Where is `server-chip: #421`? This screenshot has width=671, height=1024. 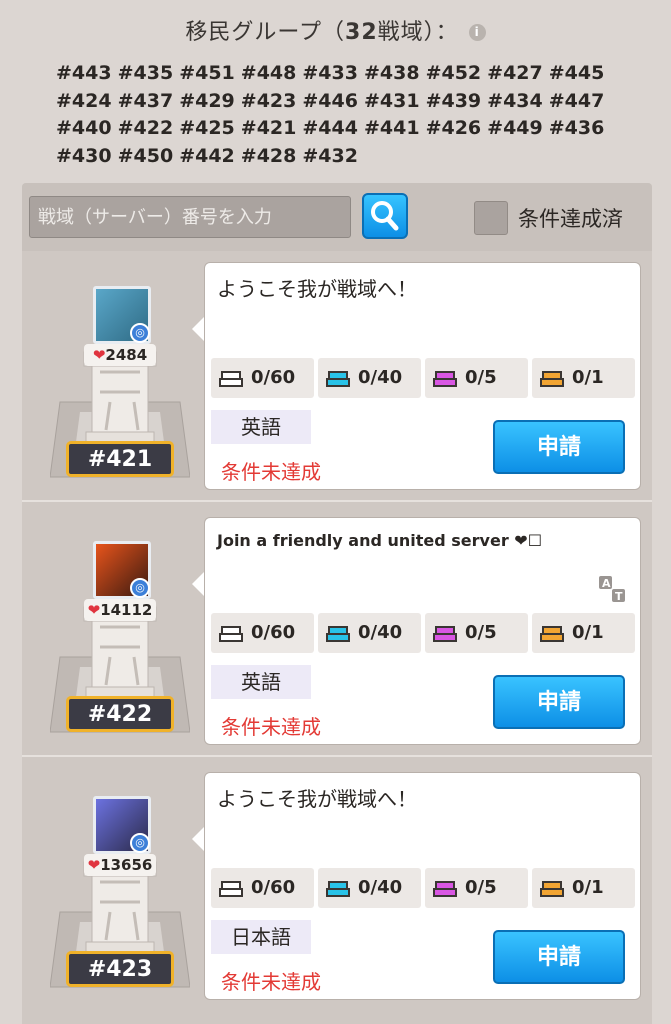 server-chip: #421 is located at coordinates (268, 128).